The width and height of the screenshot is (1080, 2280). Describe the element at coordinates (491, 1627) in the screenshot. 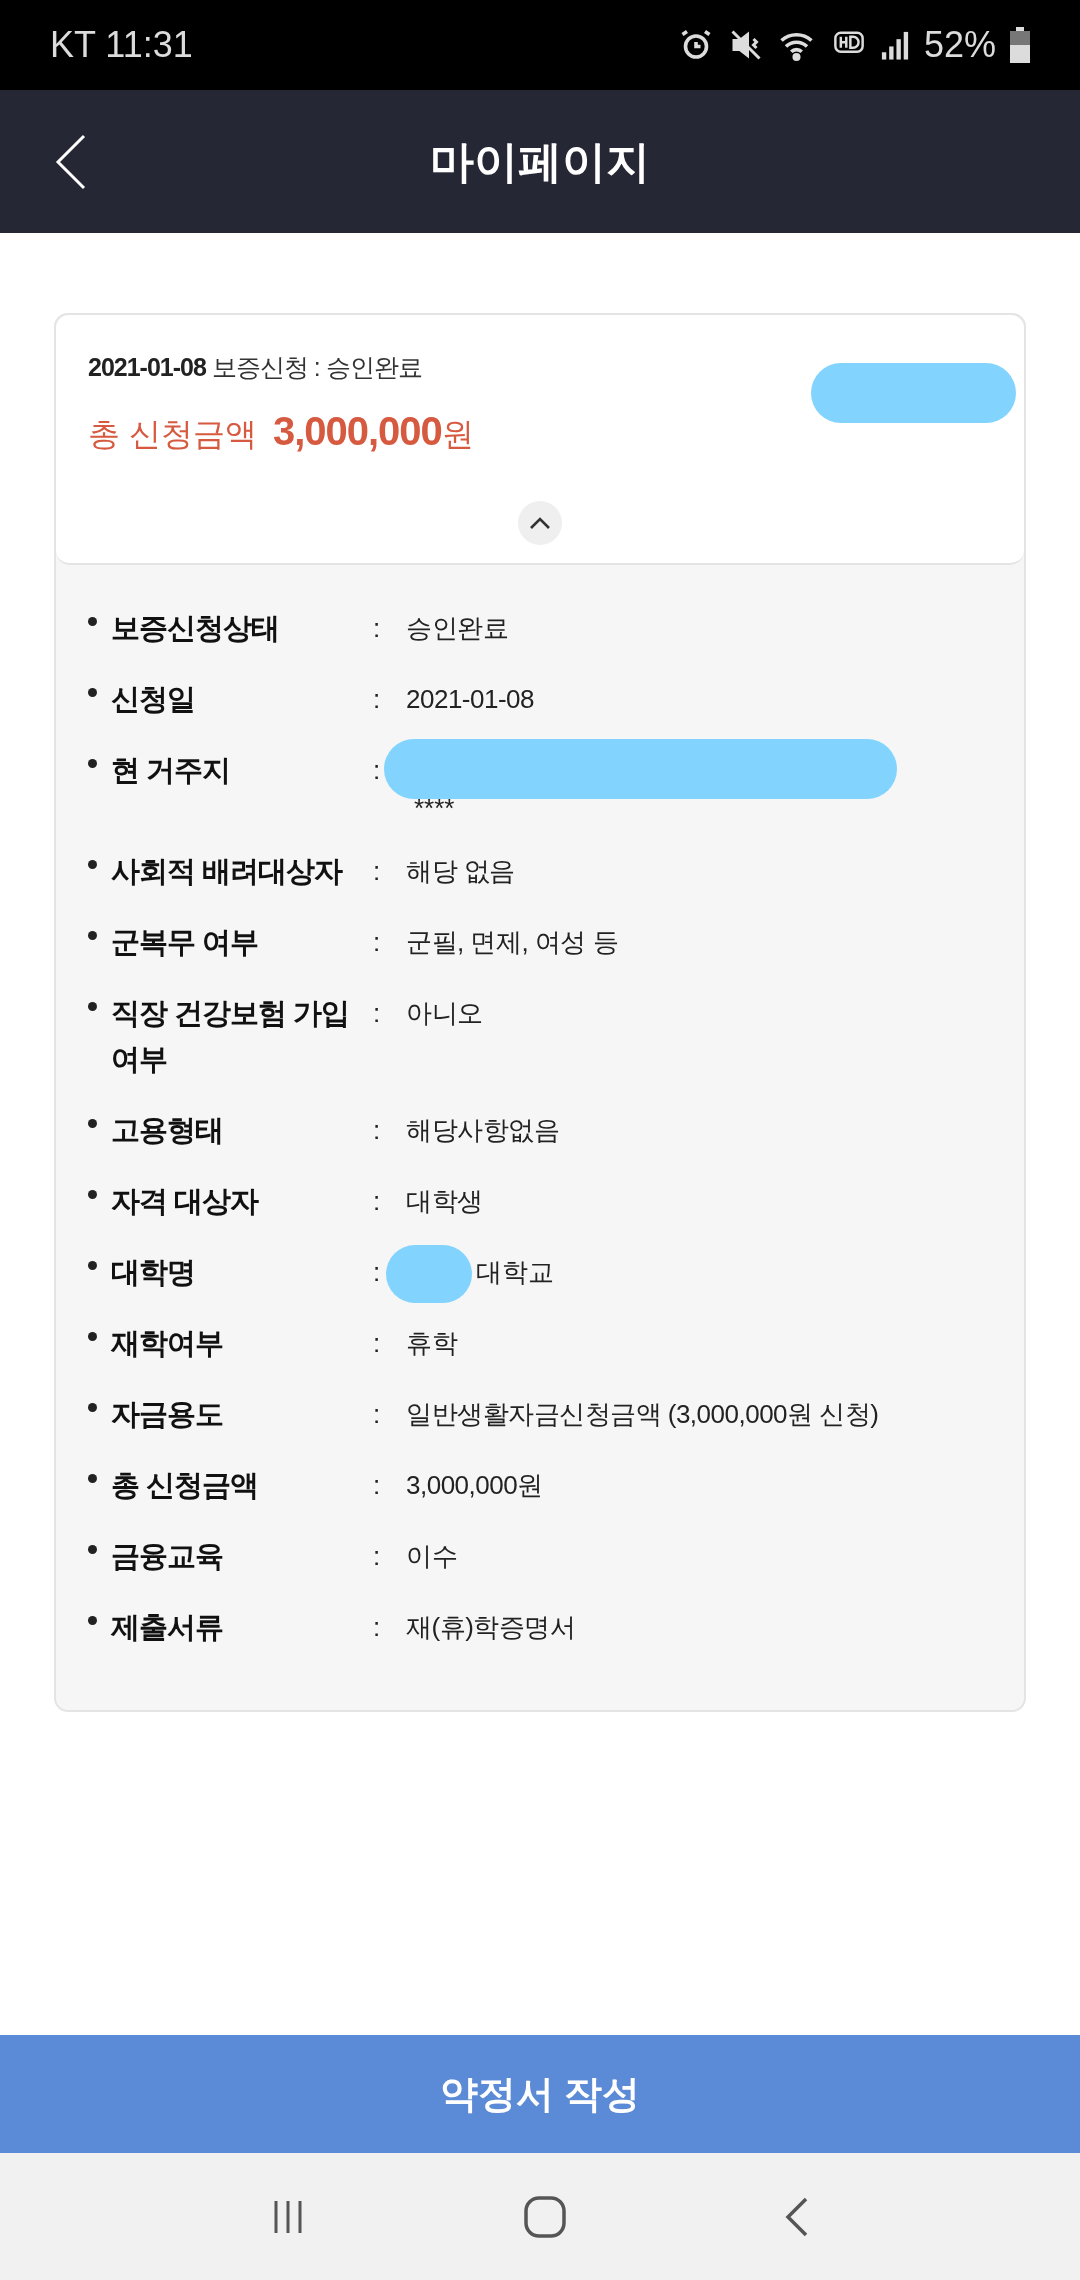

I see `detail-value: 재(휴)학증명서` at that location.